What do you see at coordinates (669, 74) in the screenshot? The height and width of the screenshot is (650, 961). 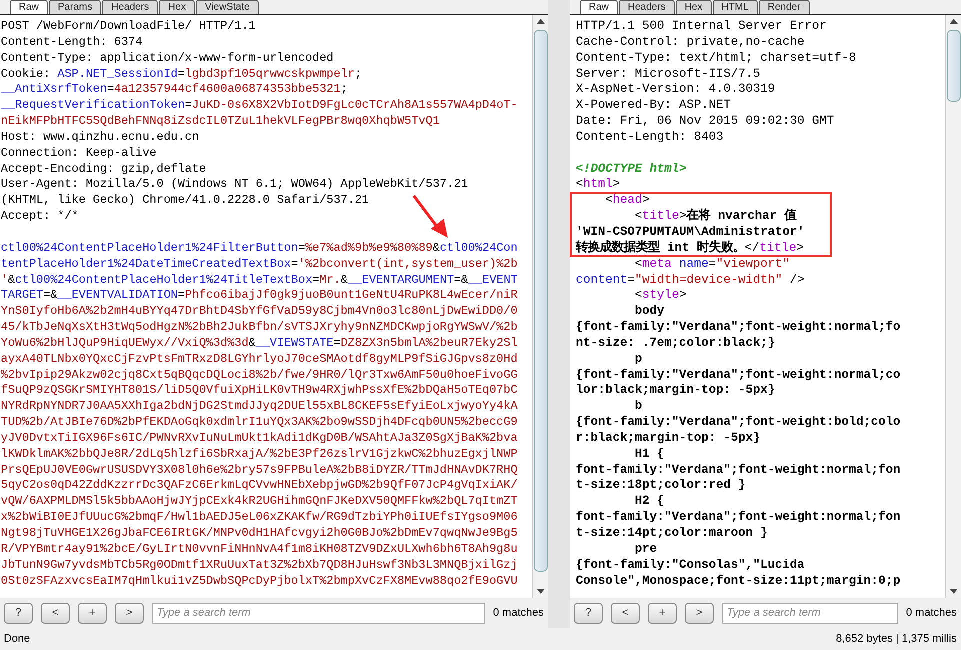 I see `header-line: Server: Microsoft-IIS/7.5` at bounding box center [669, 74].